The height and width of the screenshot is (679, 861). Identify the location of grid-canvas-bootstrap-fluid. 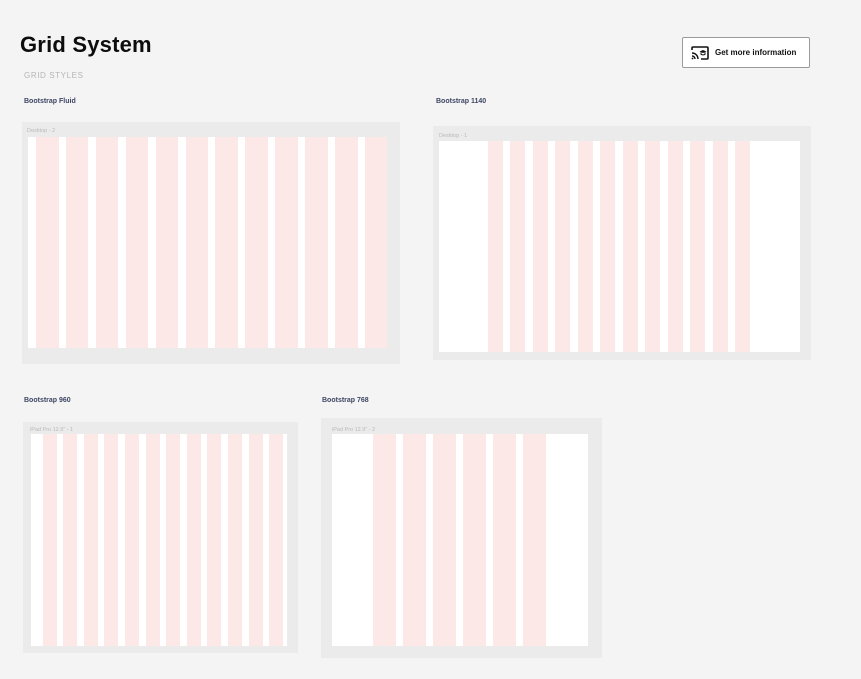
(207, 242).